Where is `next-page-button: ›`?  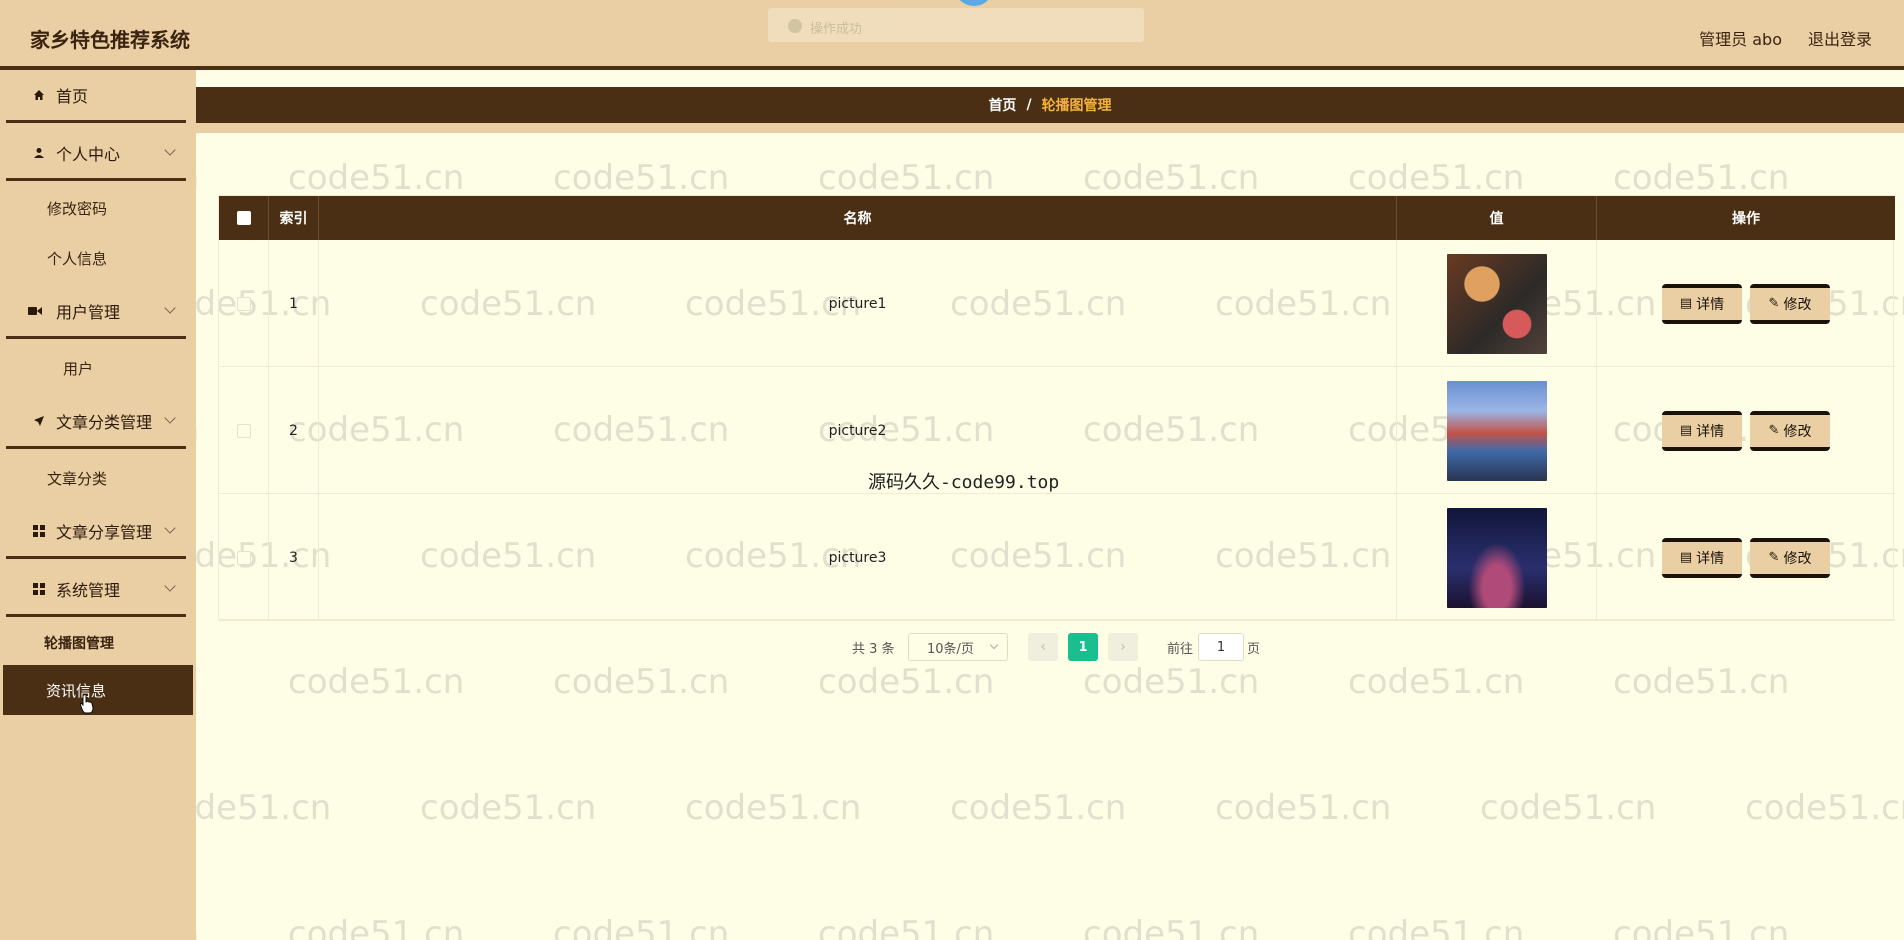 next-page-button: › is located at coordinates (1123, 647).